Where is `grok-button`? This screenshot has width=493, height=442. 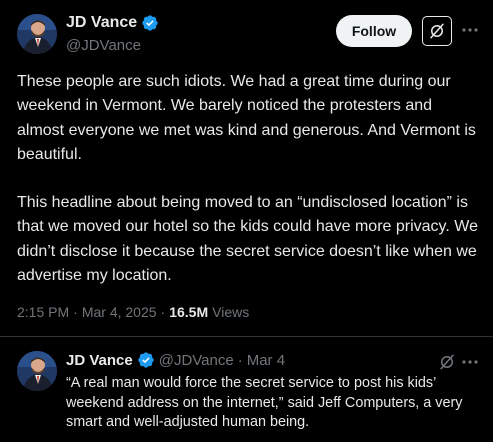
grok-button is located at coordinates (437, 31).